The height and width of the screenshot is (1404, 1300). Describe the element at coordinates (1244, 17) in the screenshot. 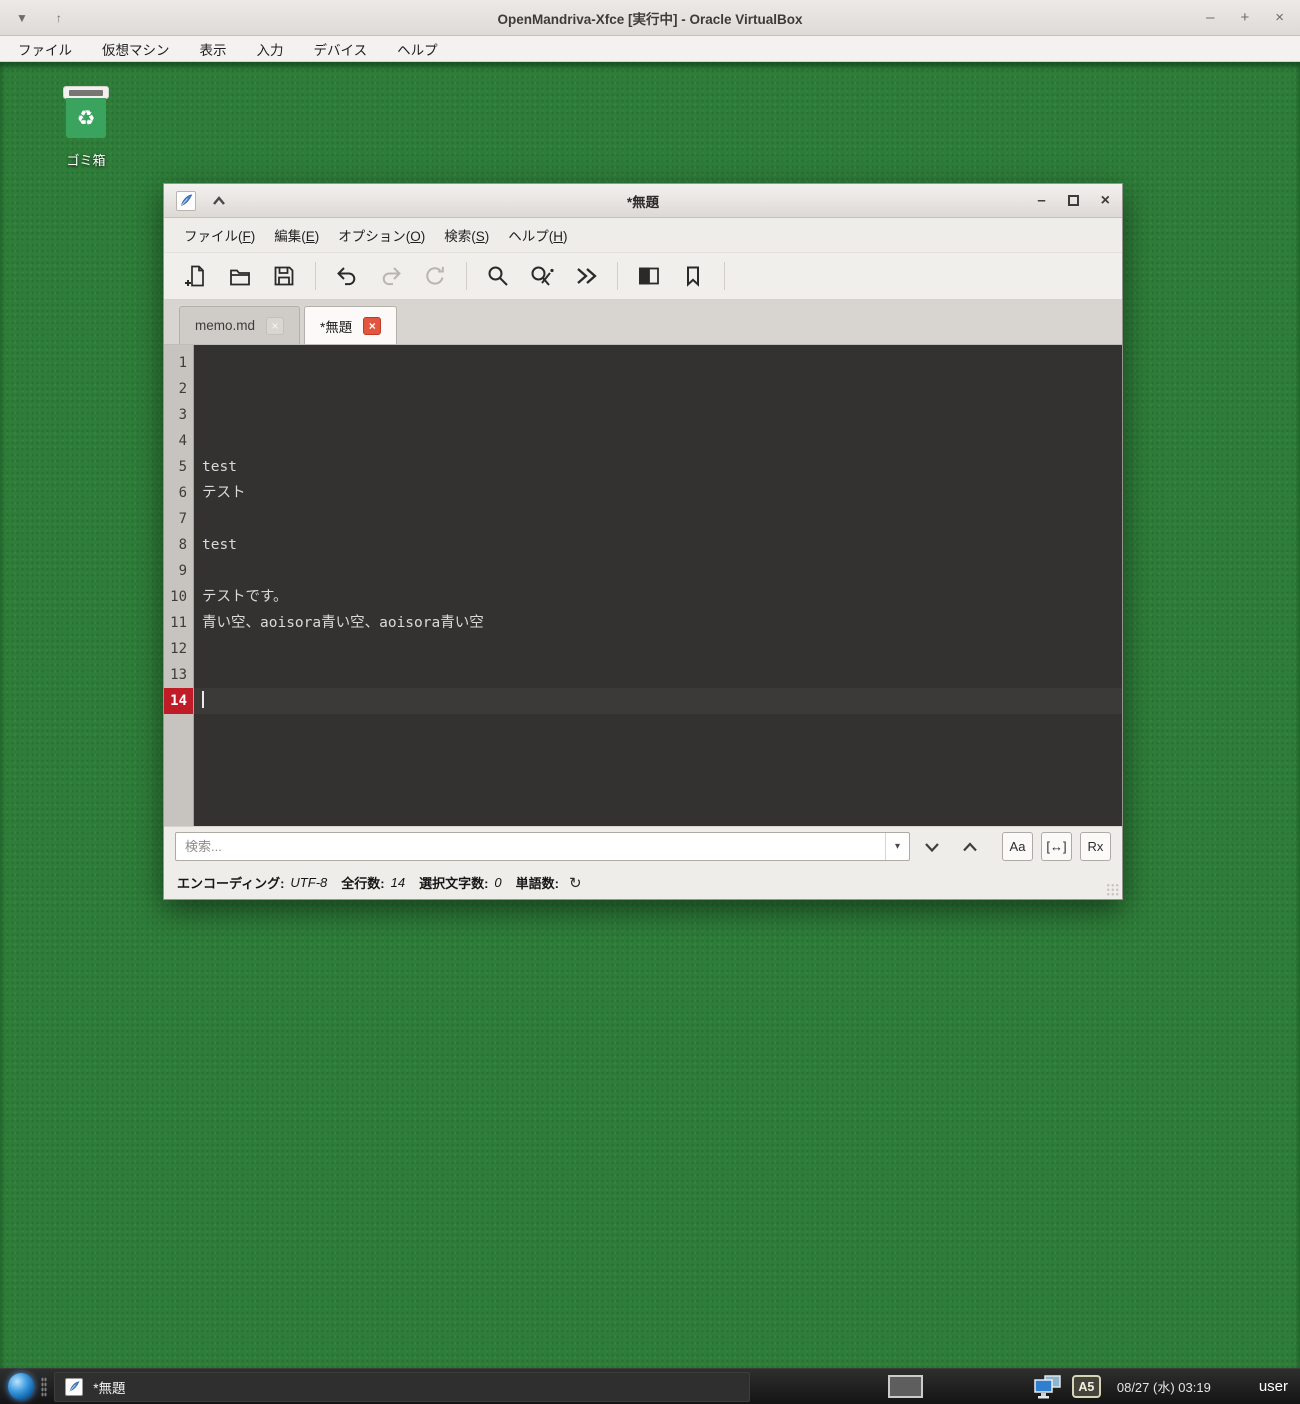

I see `vbox-maximize-button: +` at that location.